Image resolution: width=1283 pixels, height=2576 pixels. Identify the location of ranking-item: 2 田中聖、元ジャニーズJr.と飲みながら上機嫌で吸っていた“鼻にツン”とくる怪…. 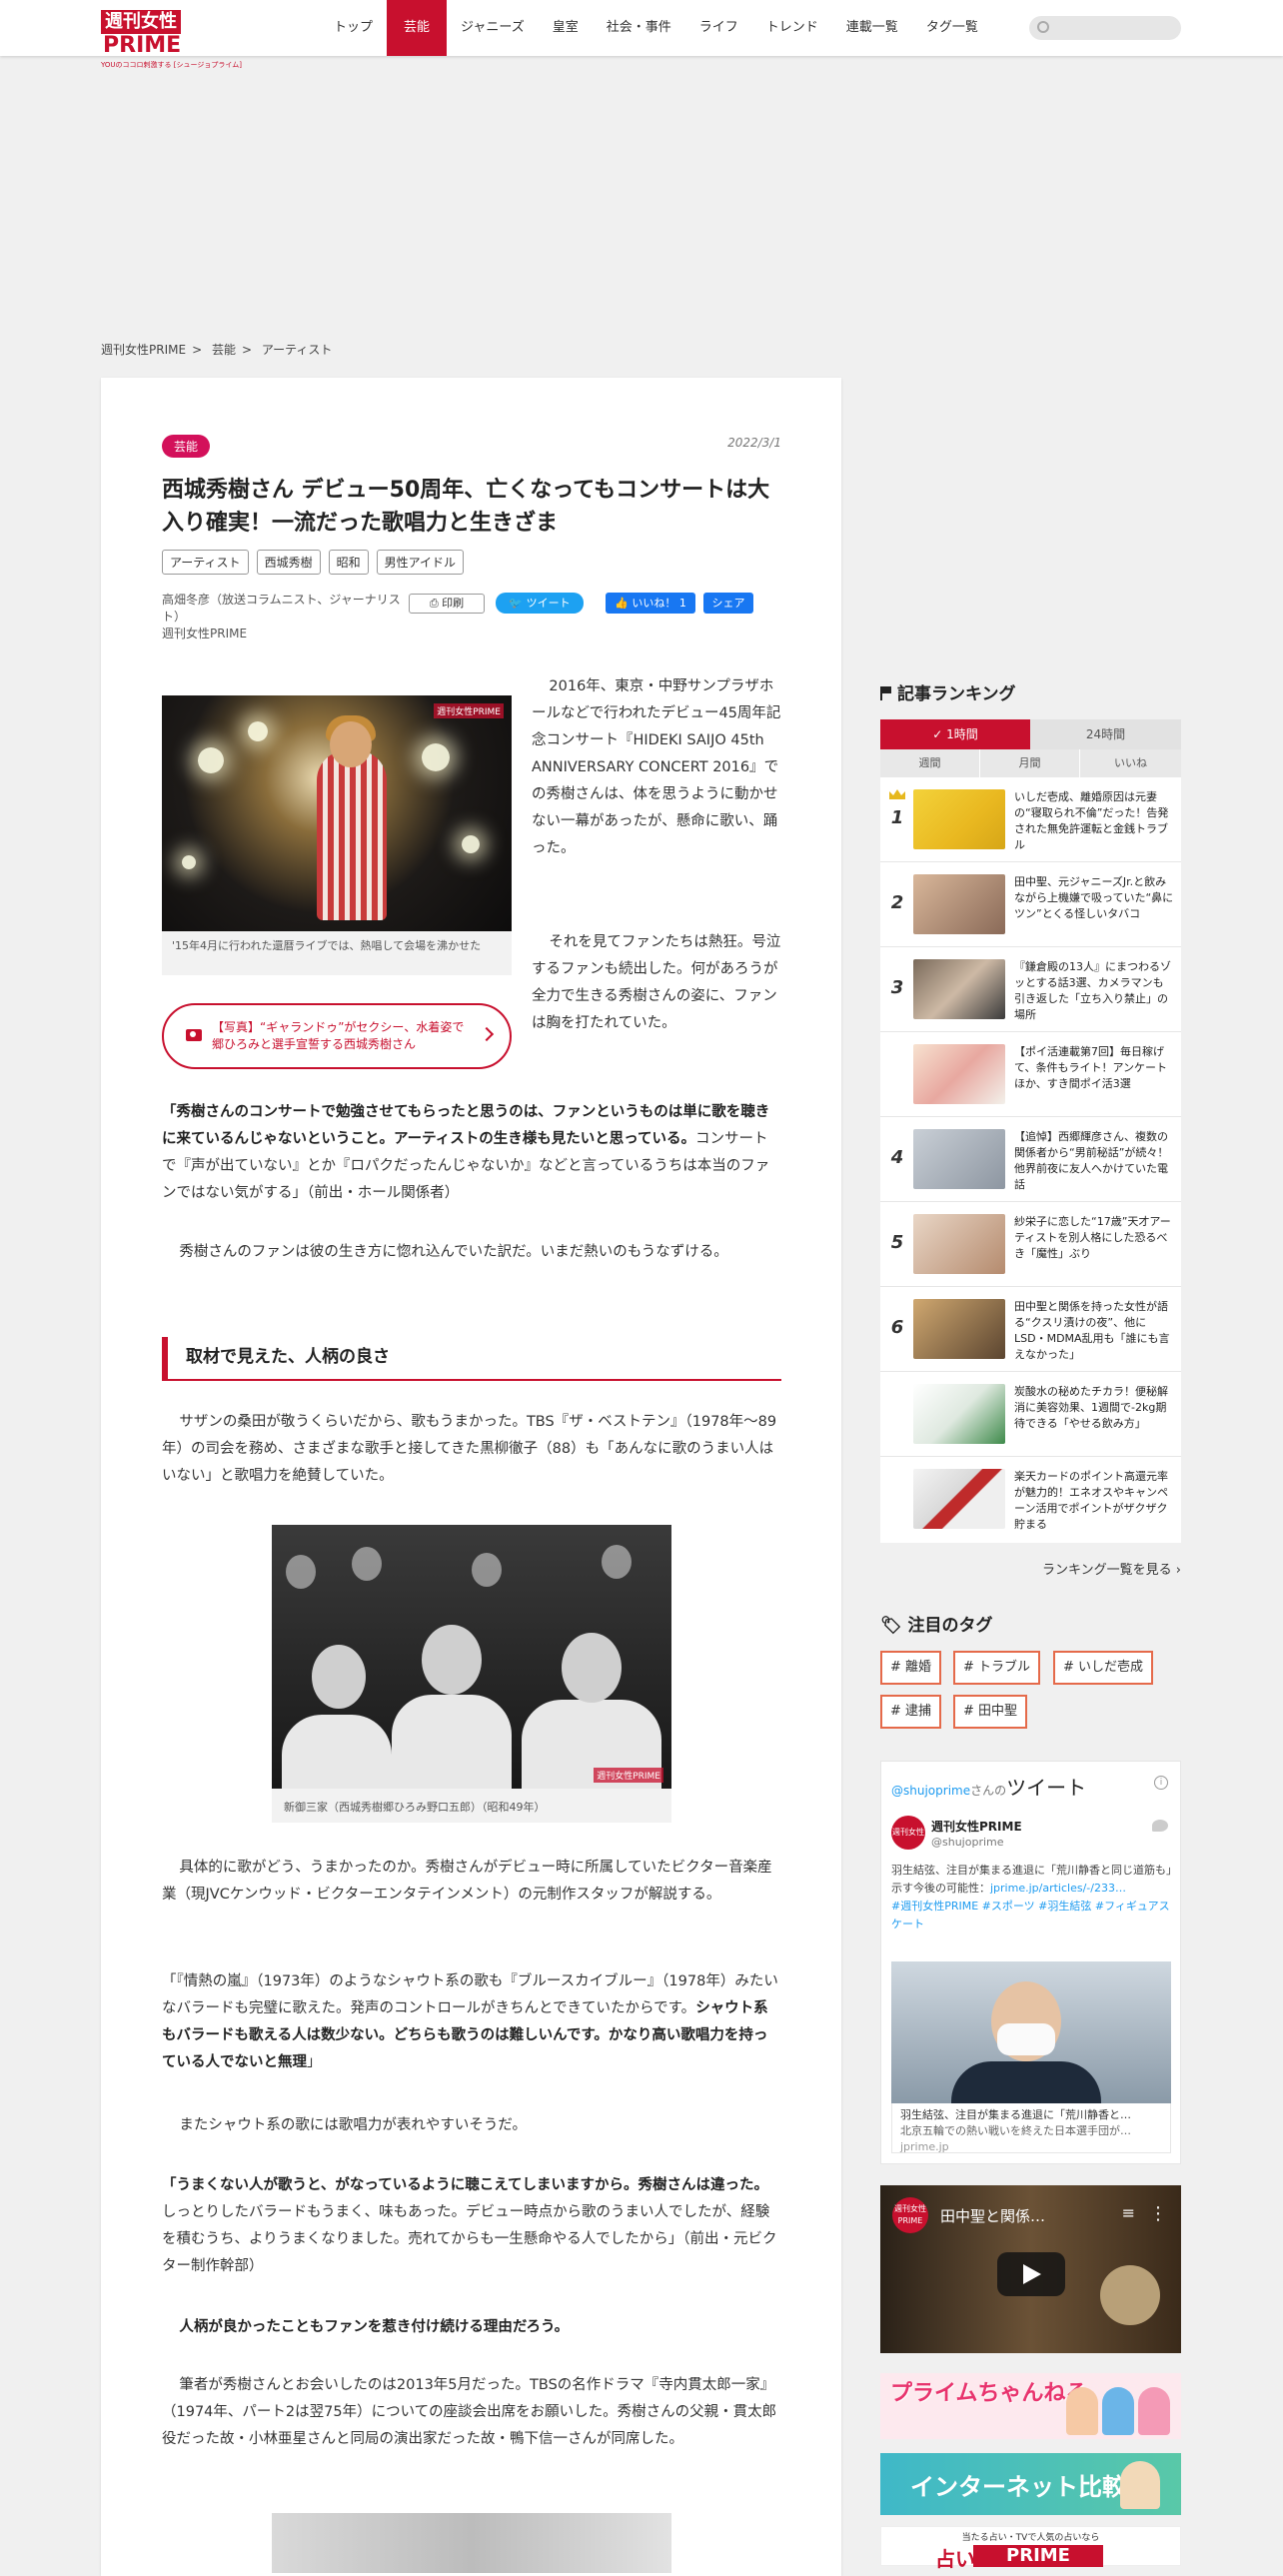
(1030, 904).